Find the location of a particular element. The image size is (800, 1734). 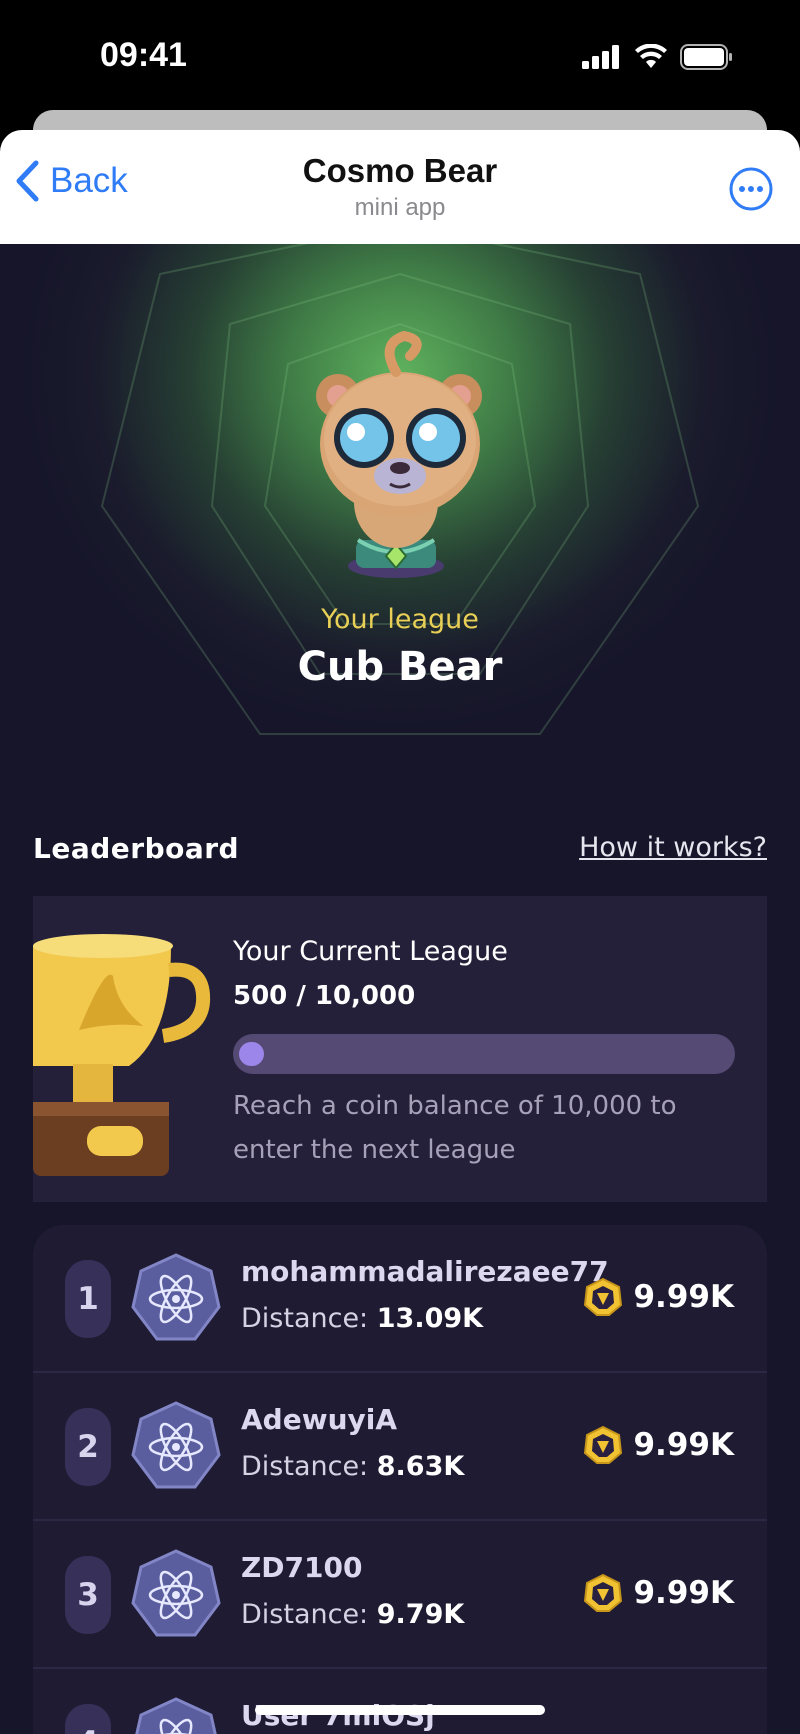

leaderboard-row: 4 User 7mlOSj is located at coordinates (400, 1701).